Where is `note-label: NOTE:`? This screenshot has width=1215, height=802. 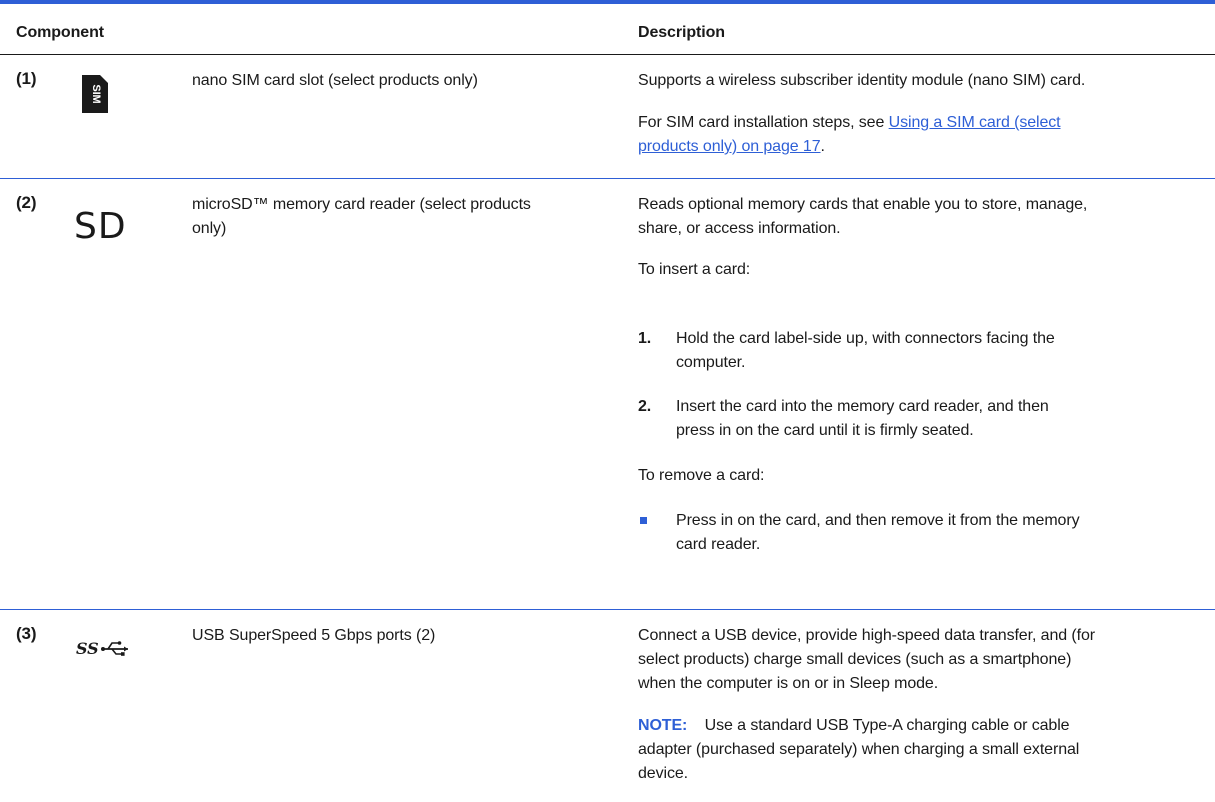
note-label: NOTE: is located at coordinates (663, 725).